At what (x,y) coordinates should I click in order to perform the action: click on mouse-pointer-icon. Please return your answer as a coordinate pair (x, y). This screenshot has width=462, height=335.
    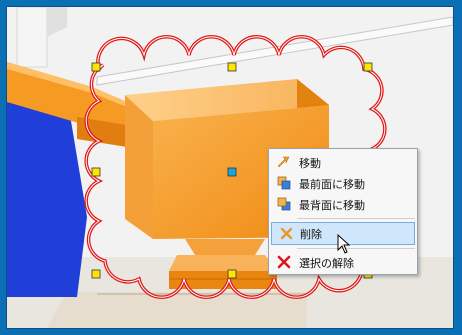
    Looking at the image, I should click on (344, 244).